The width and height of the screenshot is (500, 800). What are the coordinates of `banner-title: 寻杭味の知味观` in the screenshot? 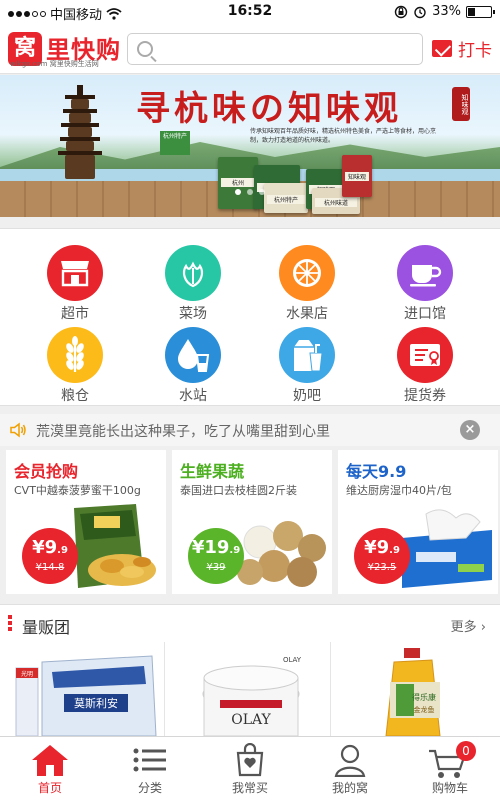 It's located at (269, 109).